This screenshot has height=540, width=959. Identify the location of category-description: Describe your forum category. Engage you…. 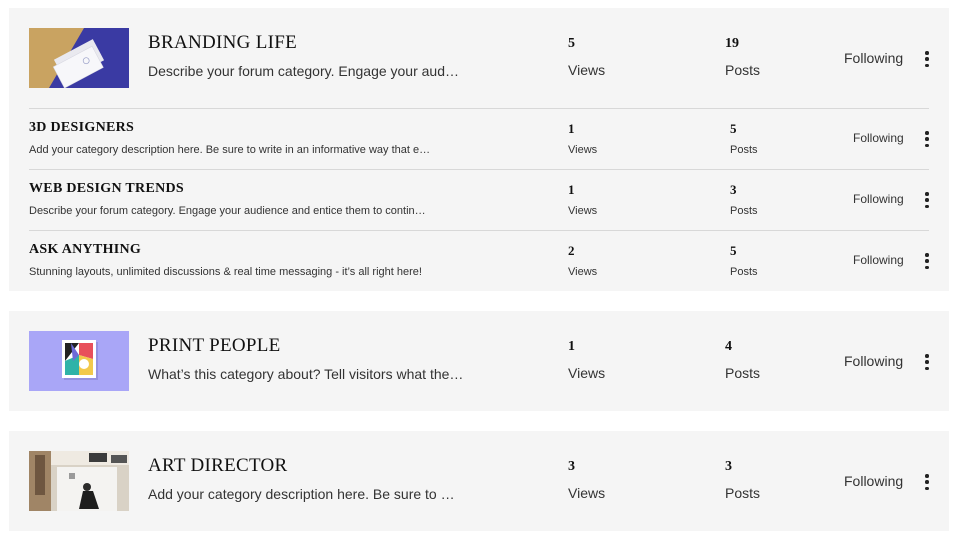
(304, 71).